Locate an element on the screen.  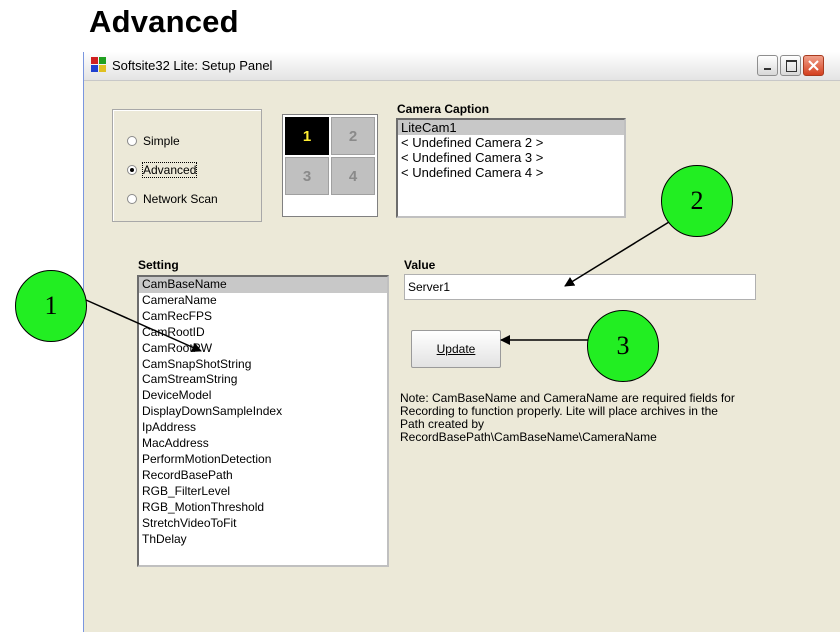
callout-1: 1 is located at coordinates (51, 306).